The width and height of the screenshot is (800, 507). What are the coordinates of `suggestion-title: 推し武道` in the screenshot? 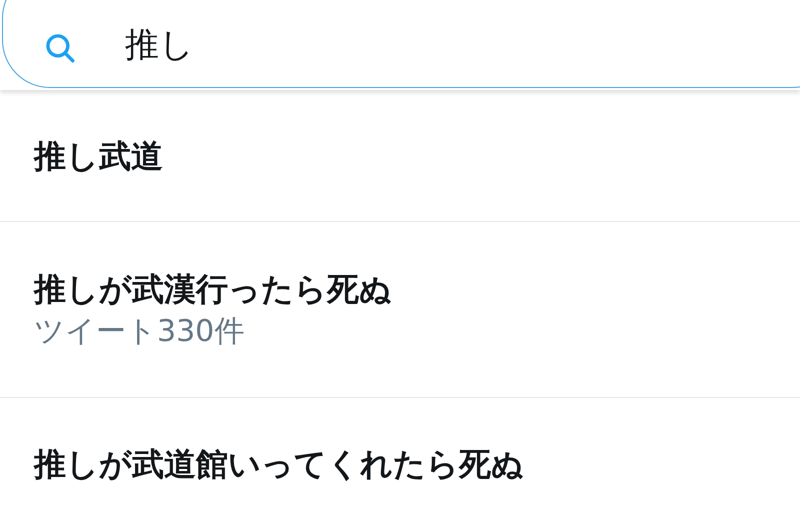 It's located at (417, 156).